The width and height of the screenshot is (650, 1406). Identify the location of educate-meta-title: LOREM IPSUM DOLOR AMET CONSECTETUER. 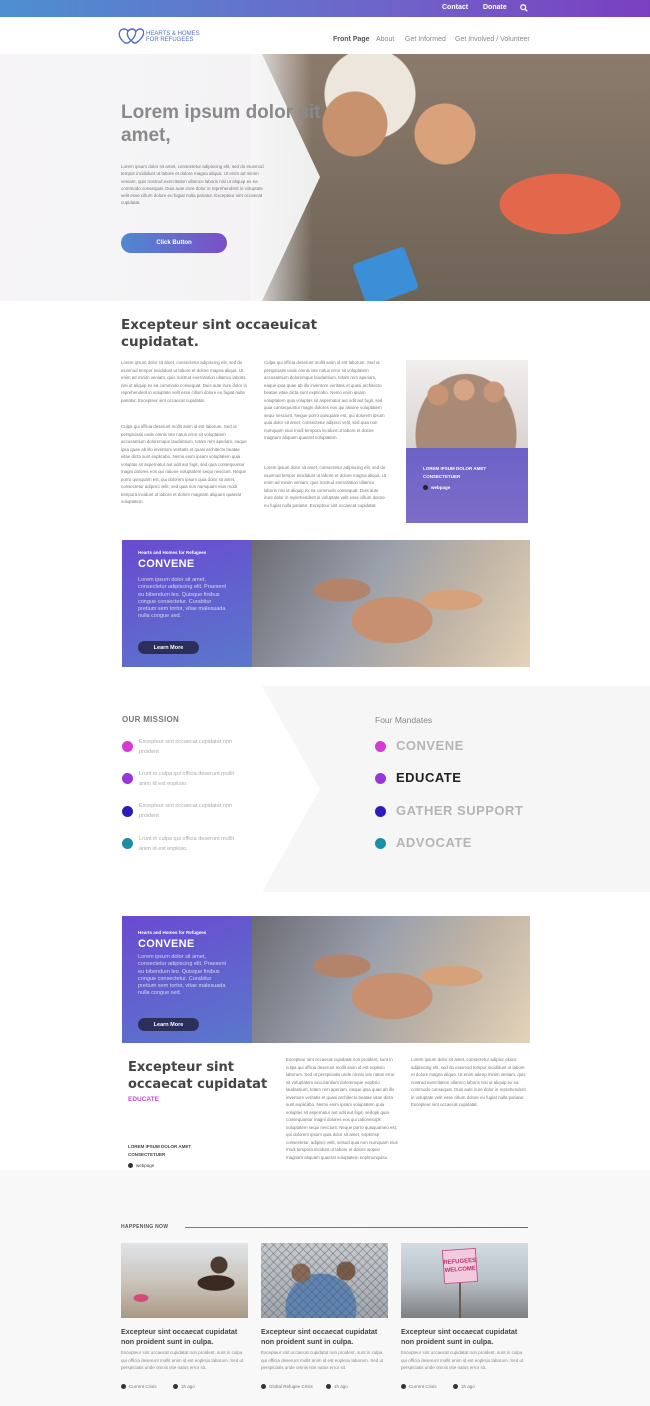
(160, 1150).